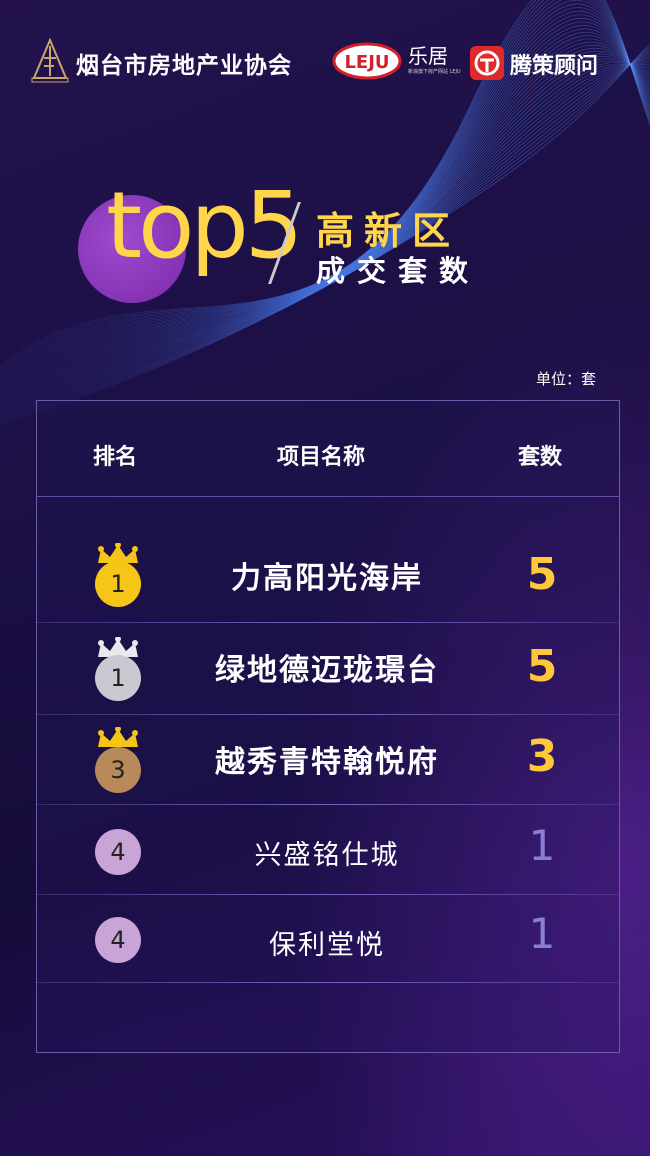 This screenshot has width=650, height=1156. Describe the element at coordinates (428, 56) in the screenshot. I see `leju-name: 乐居` at that location.